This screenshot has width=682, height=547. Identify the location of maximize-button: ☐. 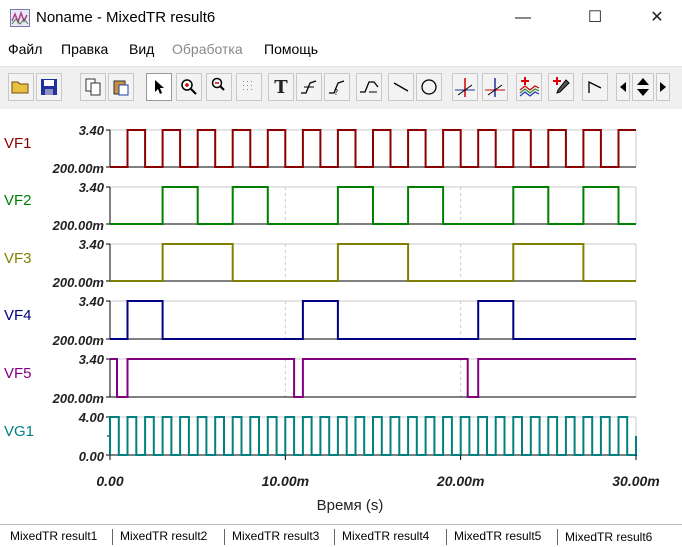
(595, 18).